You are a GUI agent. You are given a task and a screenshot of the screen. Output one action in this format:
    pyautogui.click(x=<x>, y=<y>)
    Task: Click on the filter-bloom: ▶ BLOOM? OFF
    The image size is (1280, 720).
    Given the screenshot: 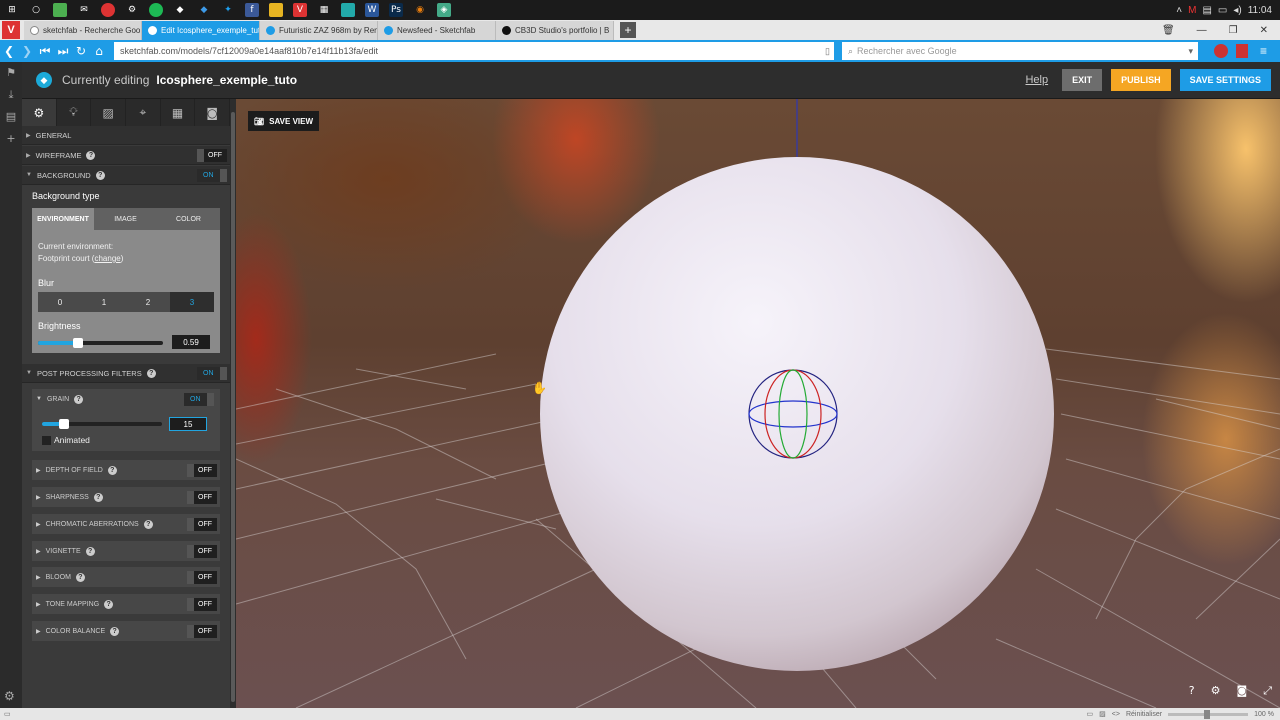 What is the action you would take?
    pyautogui.click(x=126, y=577)
    